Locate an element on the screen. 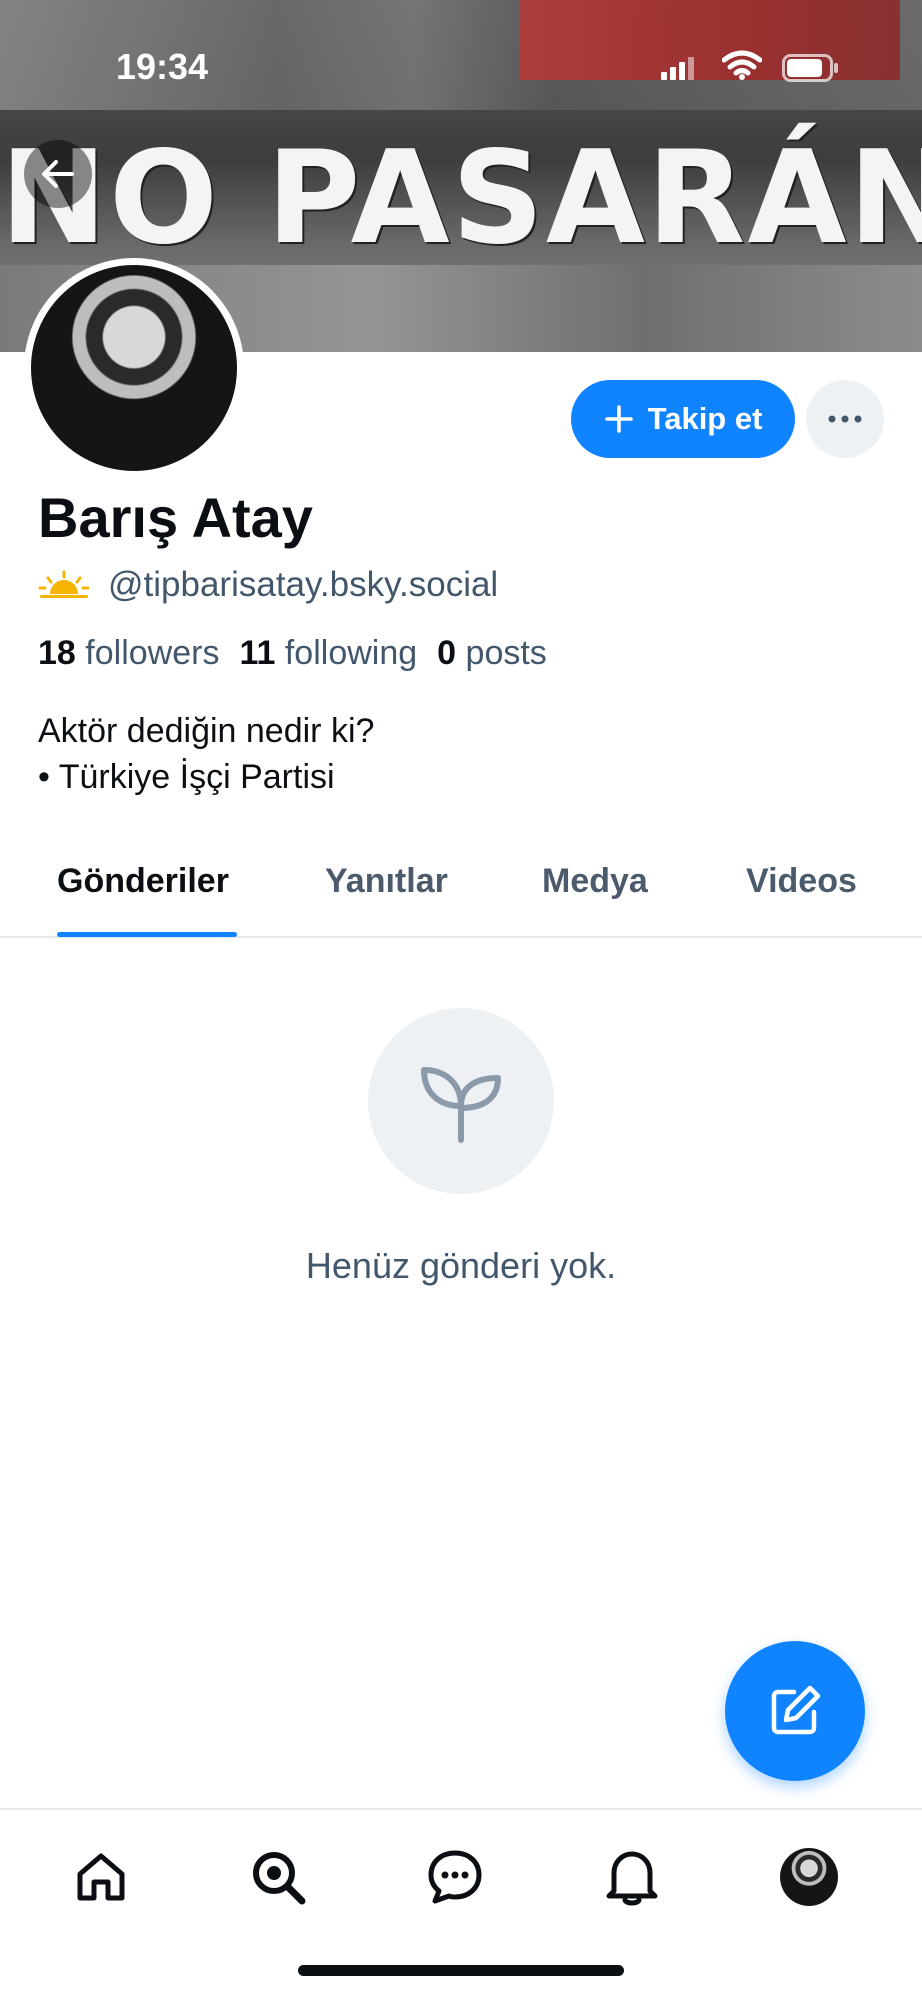 Image resolution: width=922 pixels, height=2002 pixels. nav-home is located at coordinates (101, 1877).